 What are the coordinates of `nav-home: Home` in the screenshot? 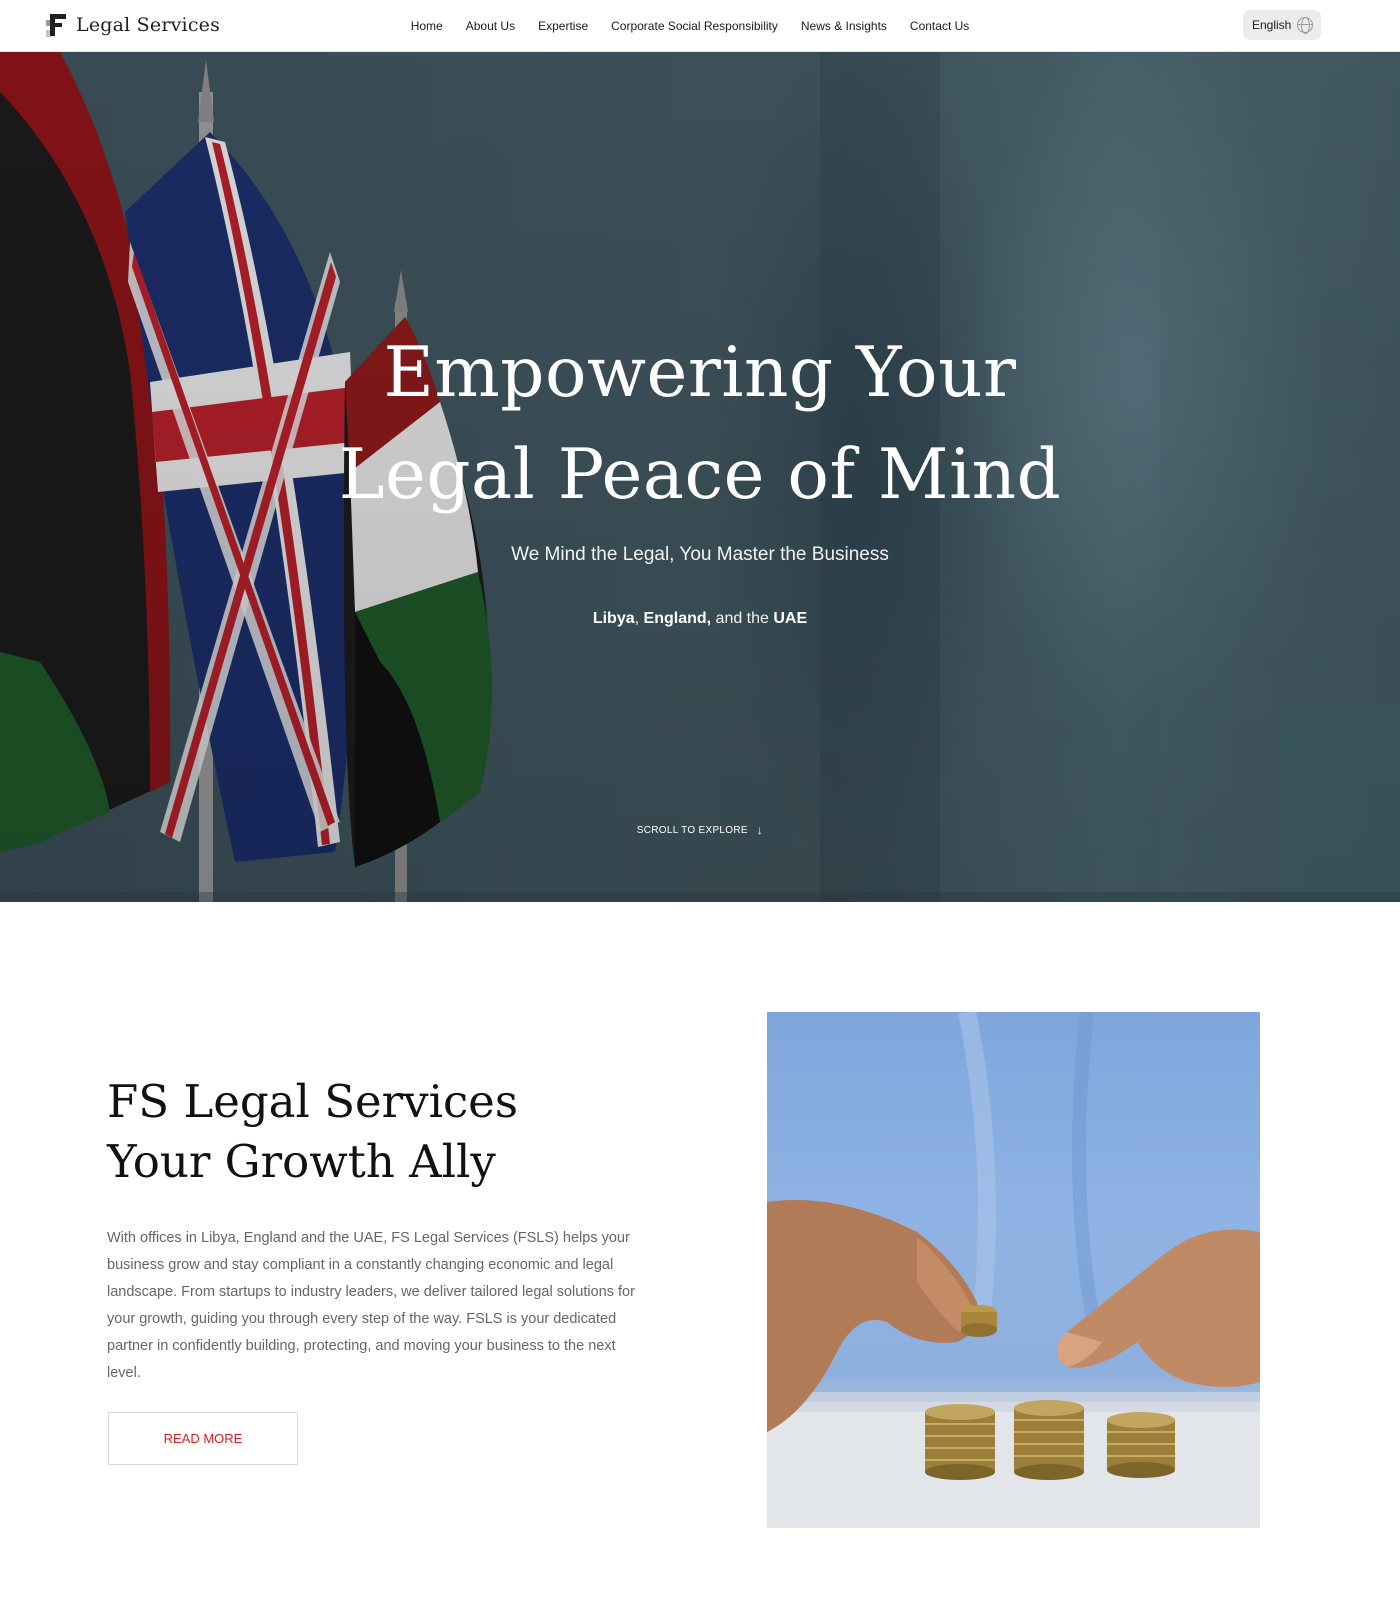 It's located at (426, 26).